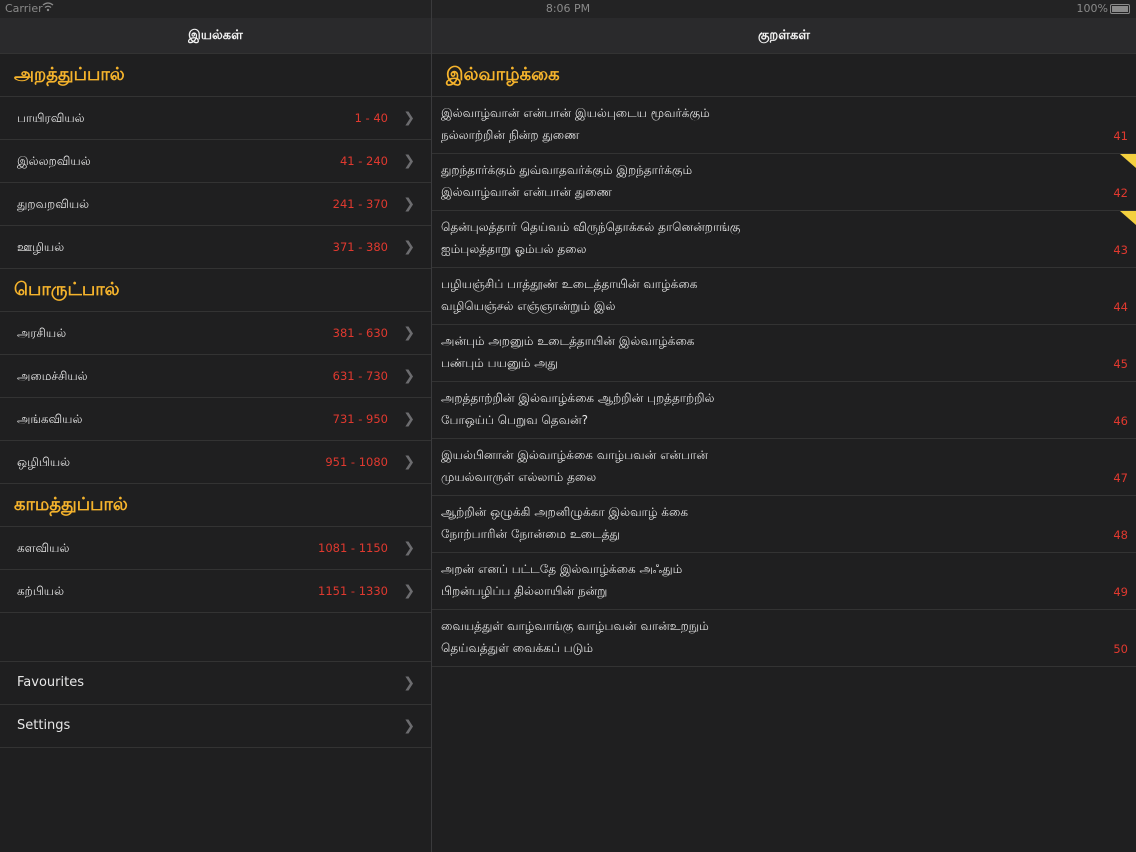 The width and height of the screenshot is (1136, 852). Describe the element at coordinates (50, 682) in the screenshot. I see `favourites-label: Favourites` at that location.